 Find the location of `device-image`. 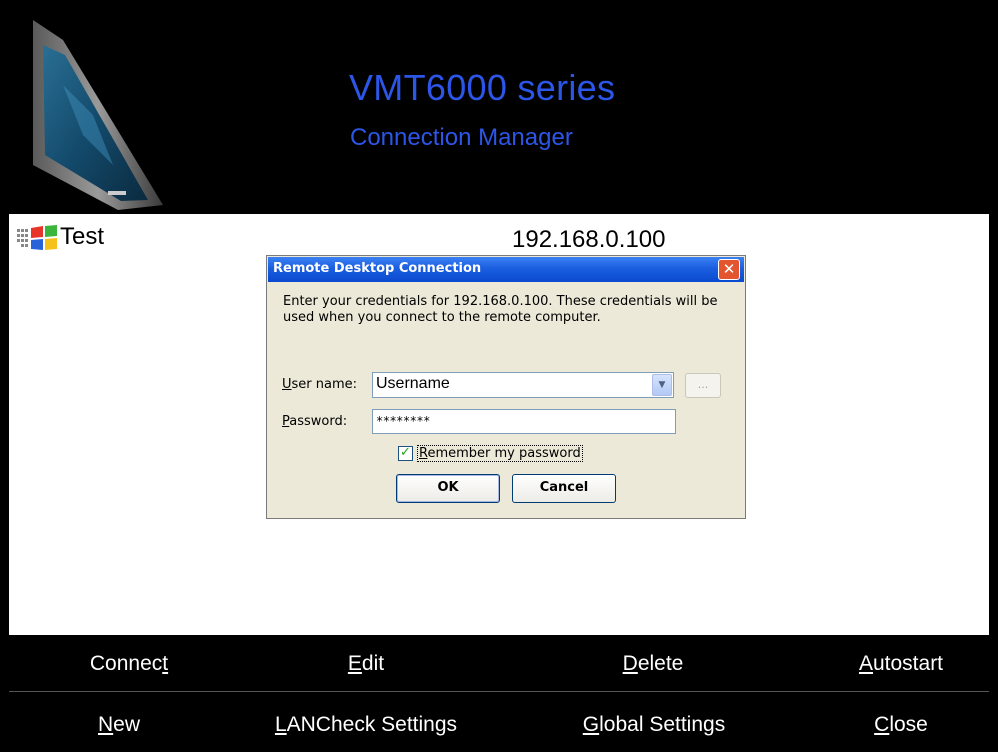

device-image is located at coordinates (98, 115).